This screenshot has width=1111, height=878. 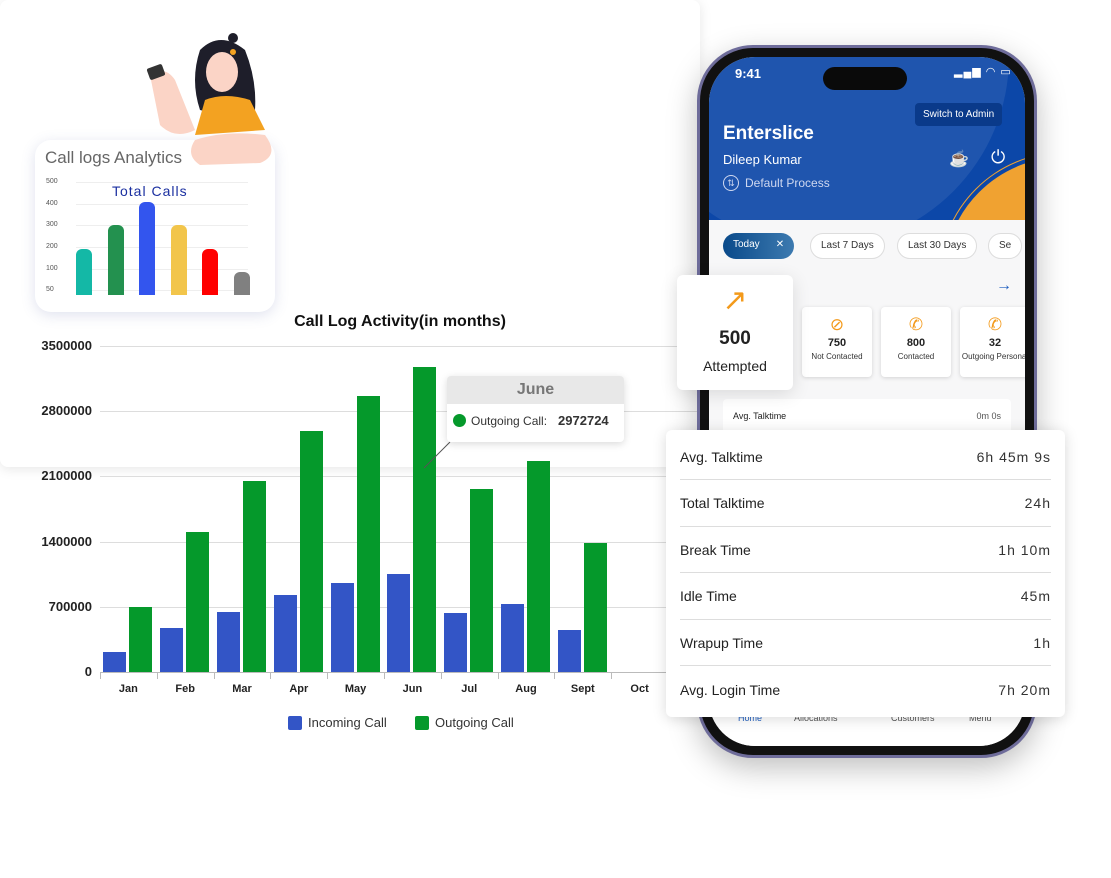 I want to click on dynamic-island, so click(x=865, y=78).